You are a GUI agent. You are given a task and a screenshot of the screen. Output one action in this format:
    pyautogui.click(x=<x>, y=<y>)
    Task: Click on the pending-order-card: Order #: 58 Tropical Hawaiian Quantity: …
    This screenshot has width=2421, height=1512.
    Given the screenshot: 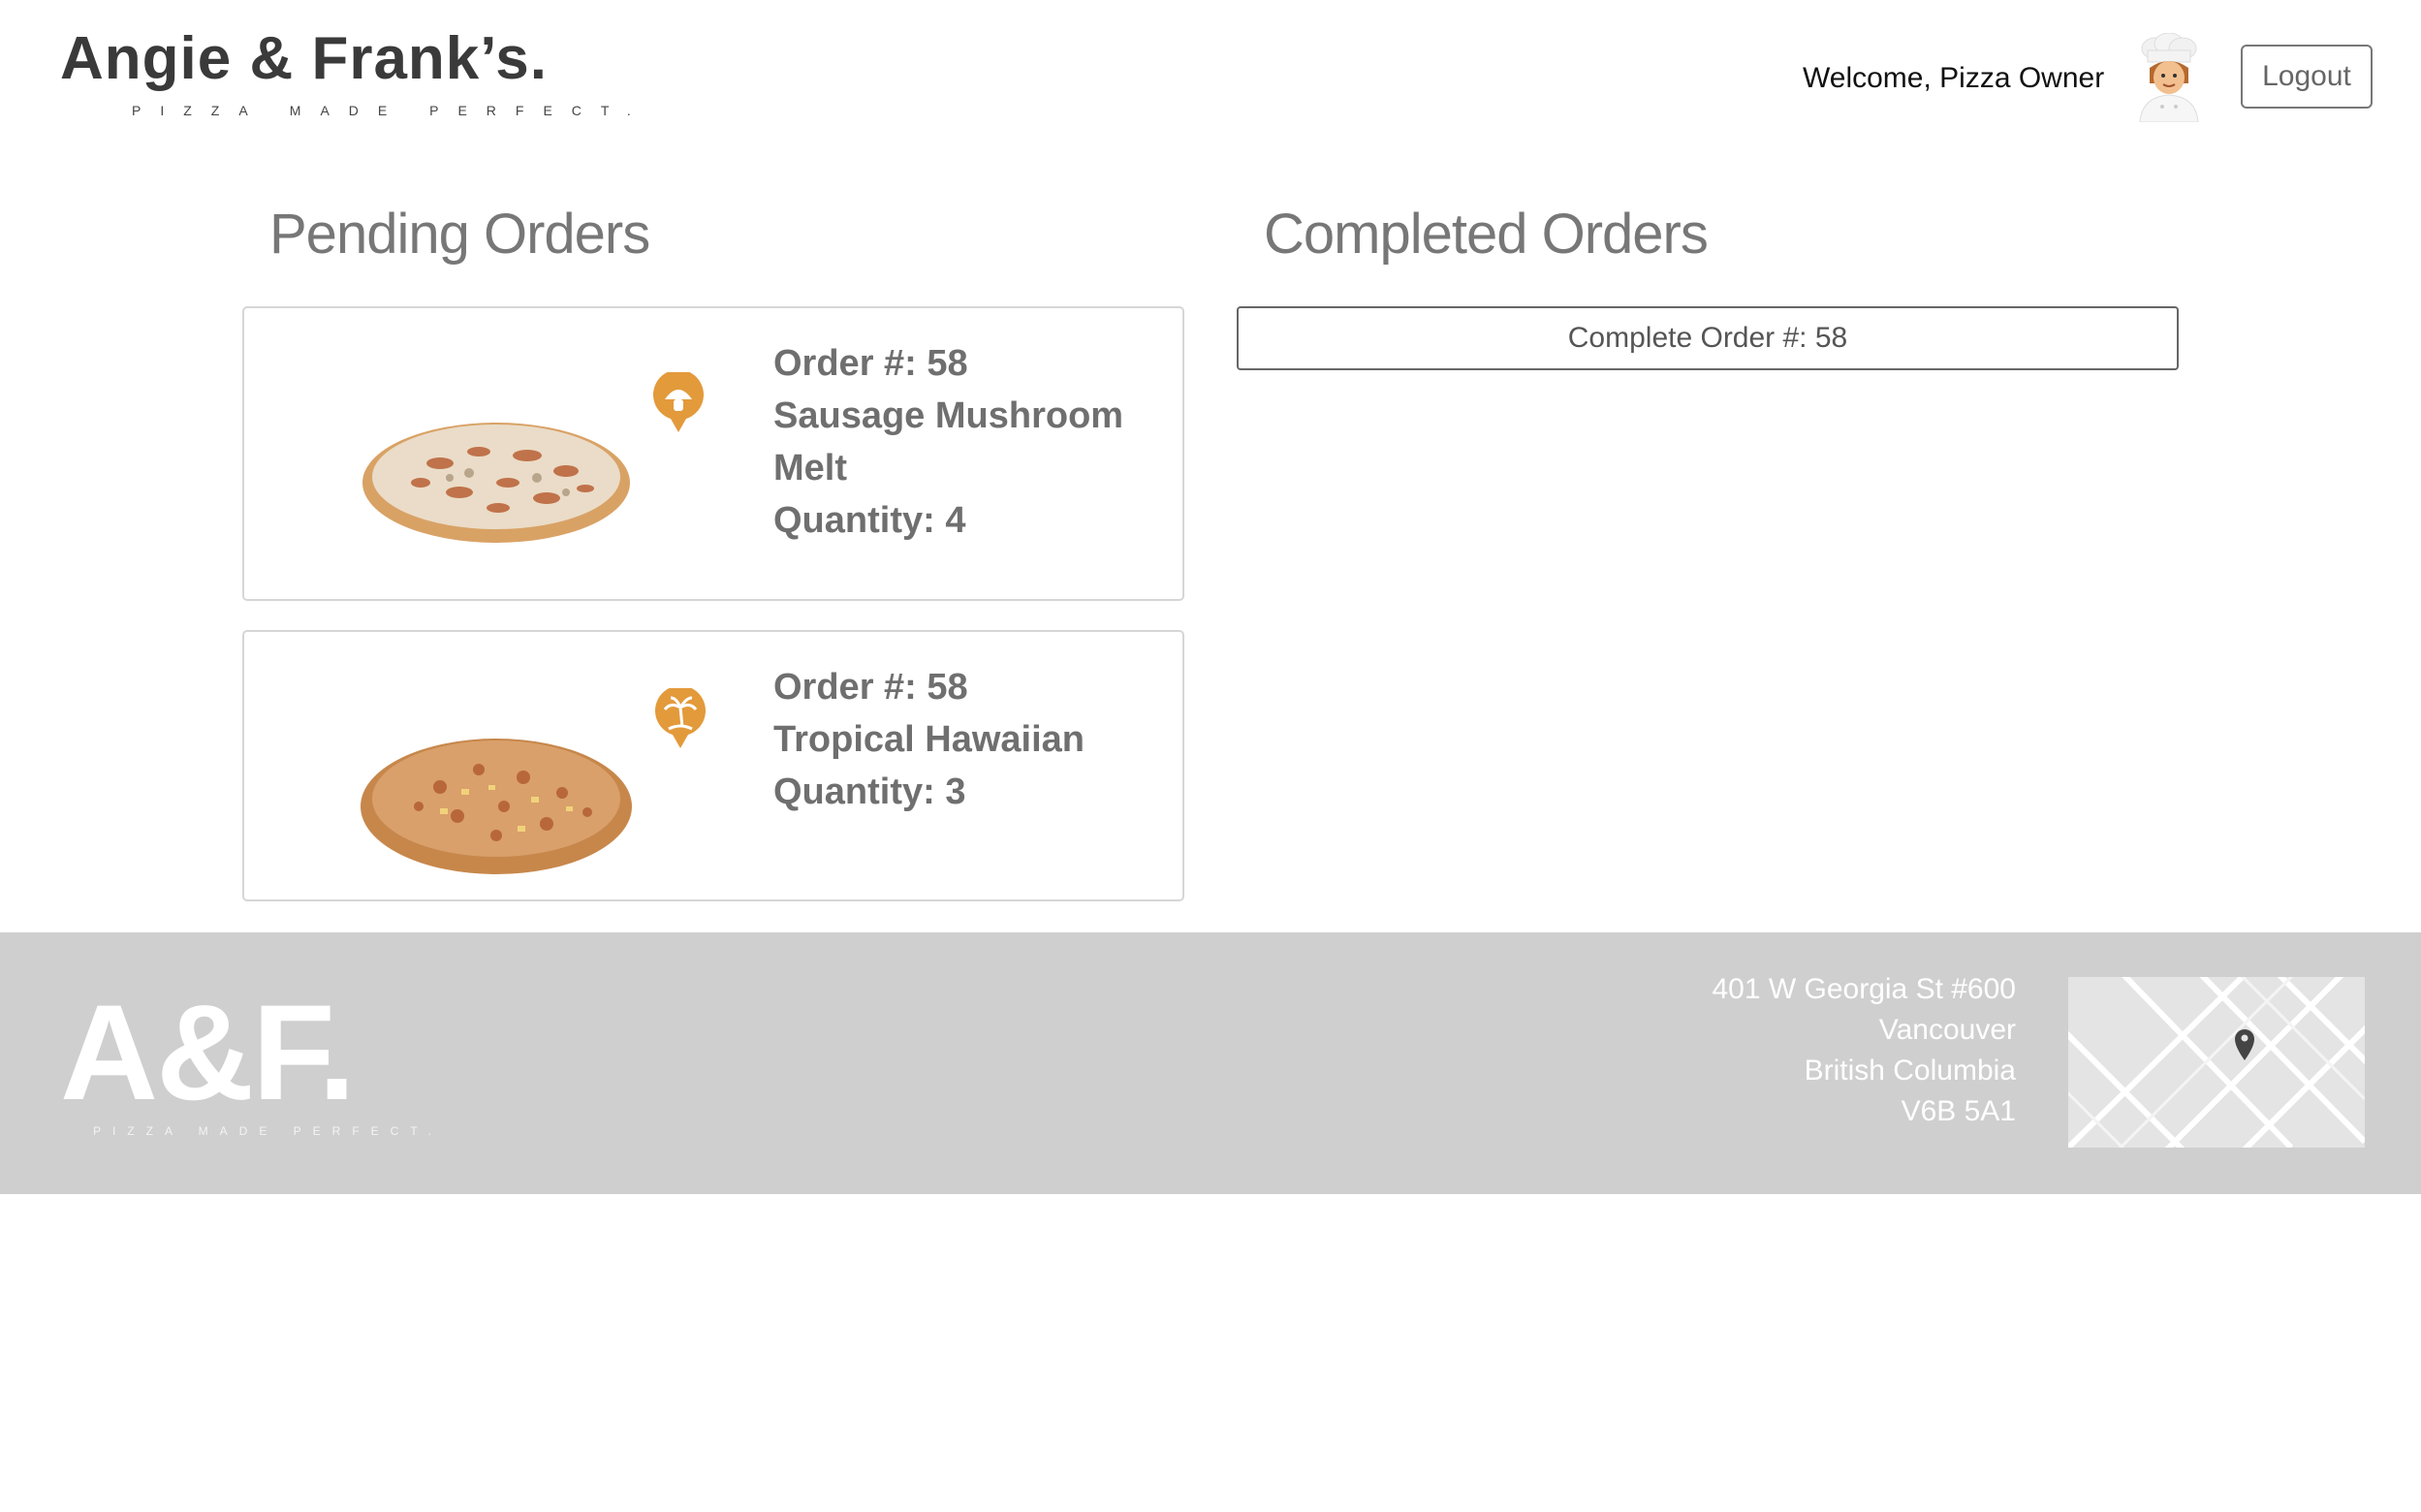 What is the action you would take?
    pyautogui.click(x=713, y=765)
    